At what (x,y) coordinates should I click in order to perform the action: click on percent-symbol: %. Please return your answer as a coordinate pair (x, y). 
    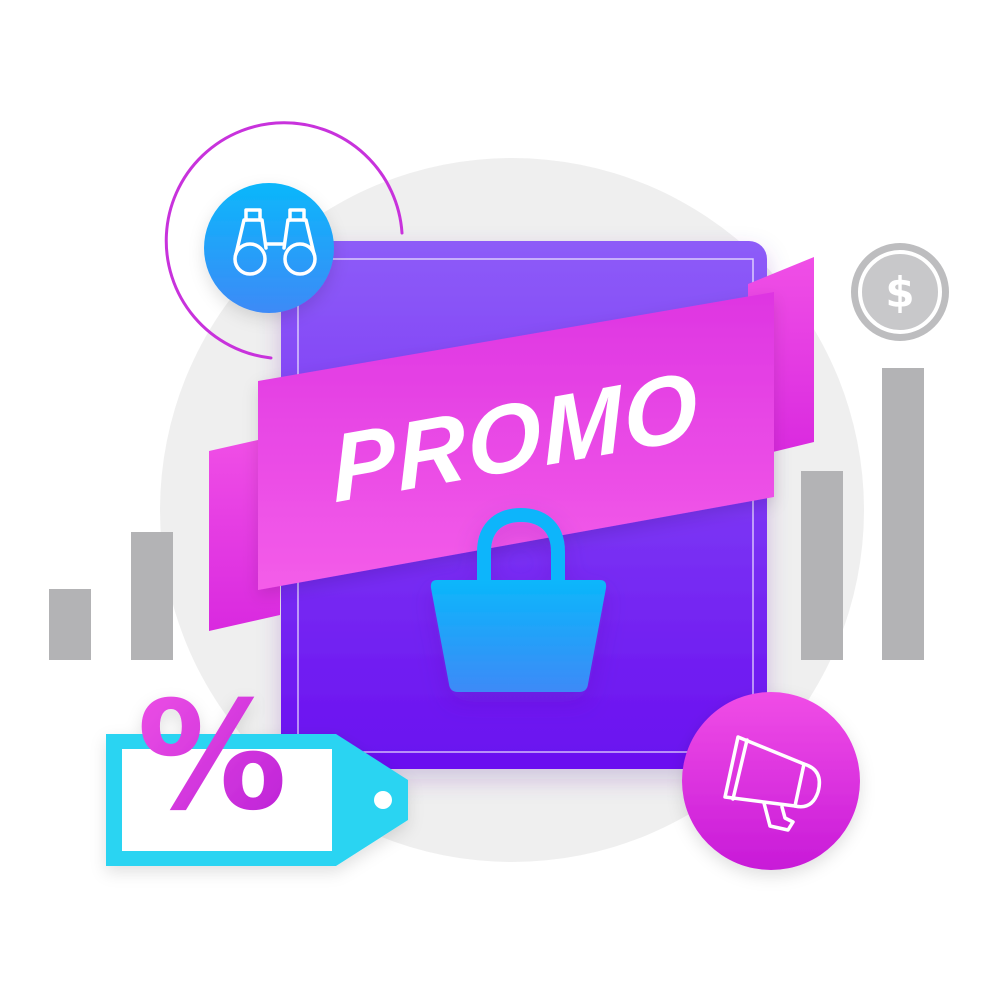
    Looking at the image, I should click on (212, 757).